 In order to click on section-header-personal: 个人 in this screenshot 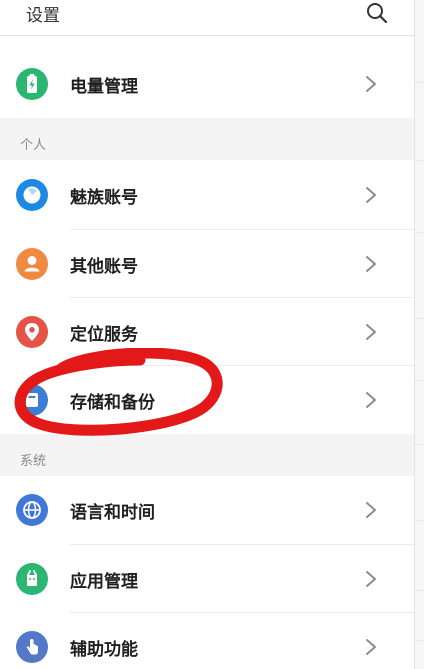, I will do `click(207, 139)`.